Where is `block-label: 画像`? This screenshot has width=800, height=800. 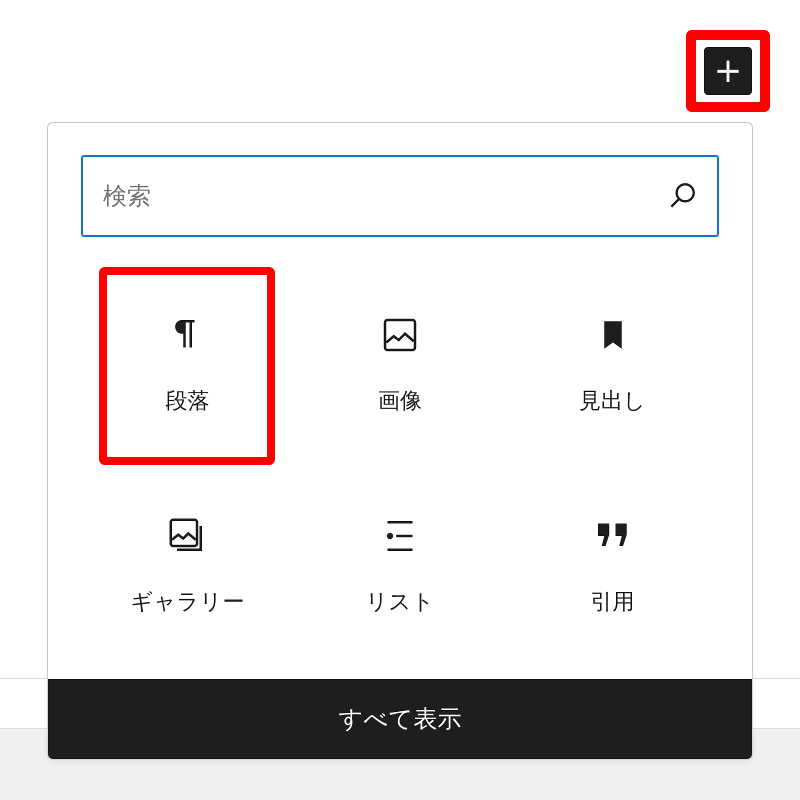
block-label: 画像 is located at coordinates (400, 402).